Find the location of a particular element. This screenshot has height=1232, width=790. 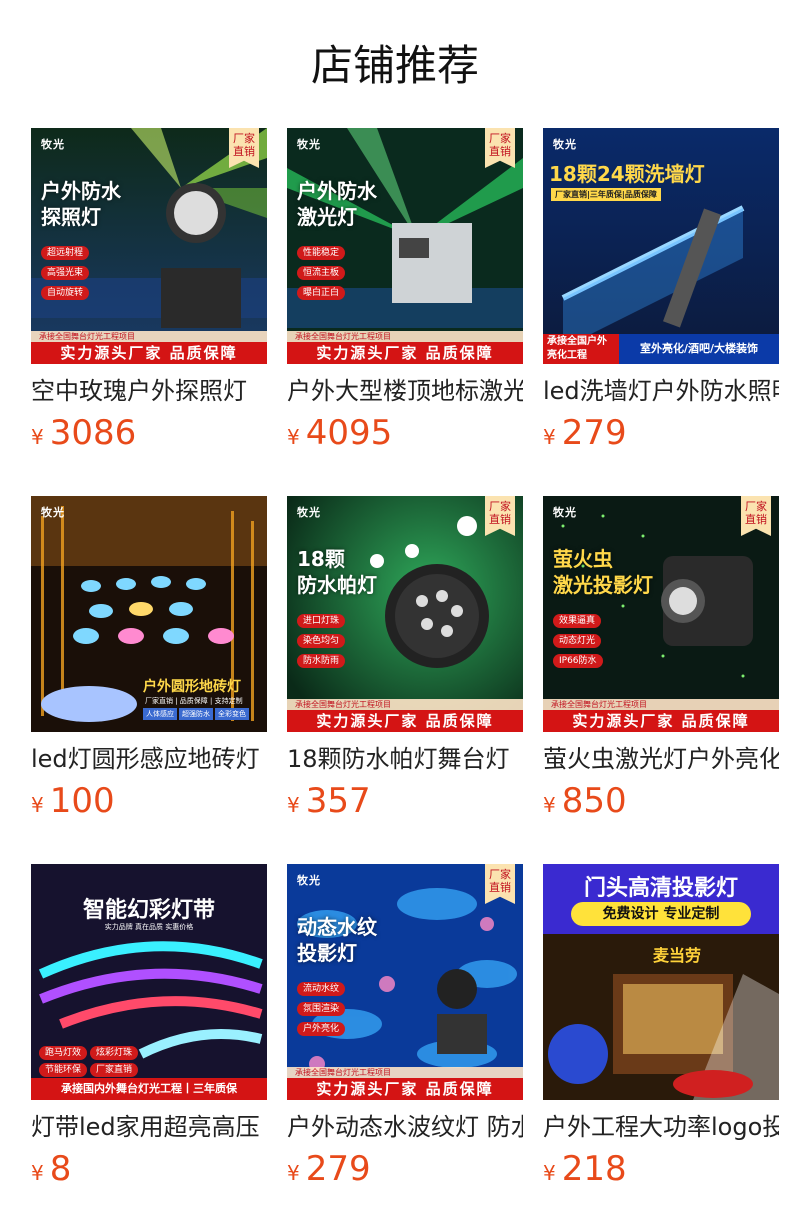

feature-list: 效果逼真 动态灯光 IP66防水 is located at coordinates (578, 644).